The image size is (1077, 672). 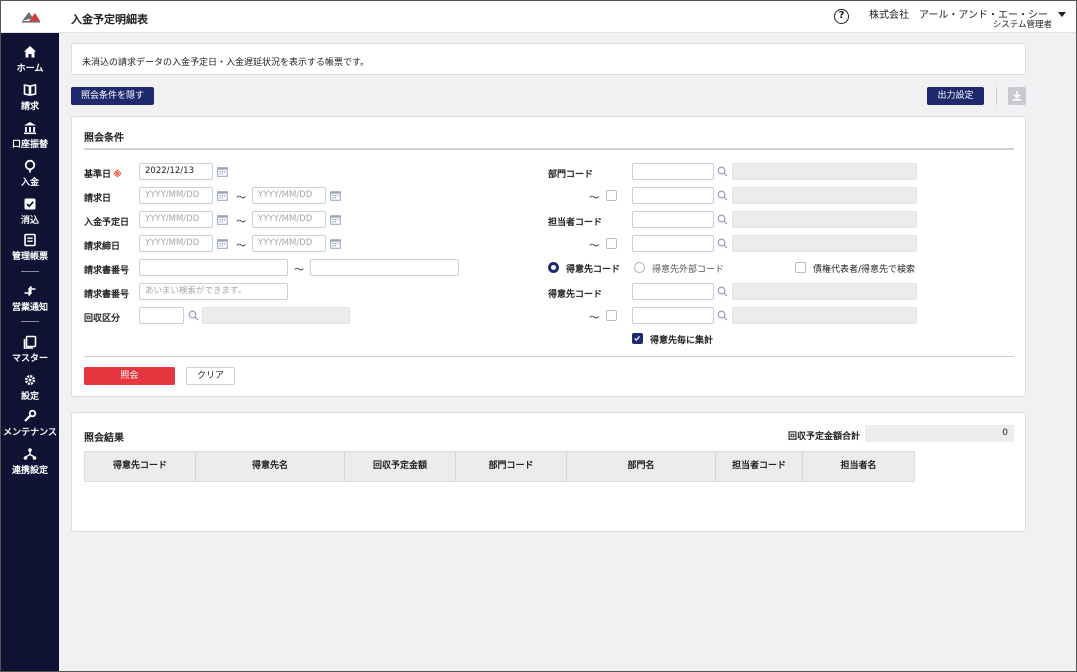 What do you see at coordinates (384, 267) in the screenshot?
I see `invoice-number-to-input` at bounding box center [384, 267].